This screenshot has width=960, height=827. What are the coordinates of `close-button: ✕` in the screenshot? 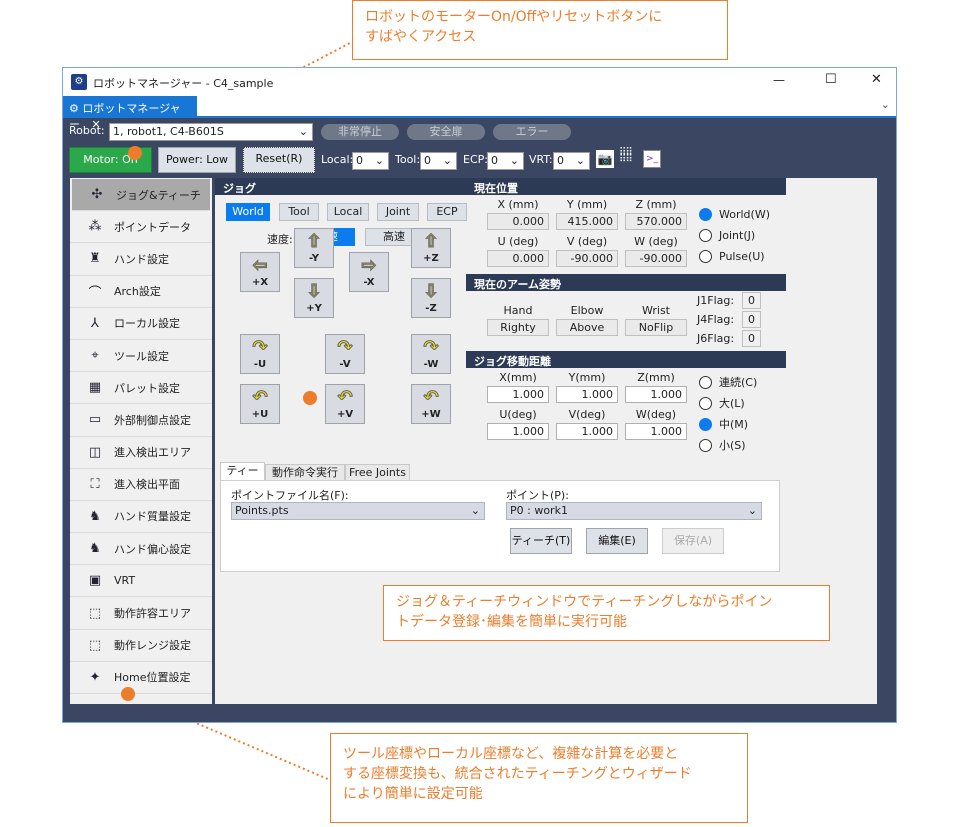 It's located at (876, 79).